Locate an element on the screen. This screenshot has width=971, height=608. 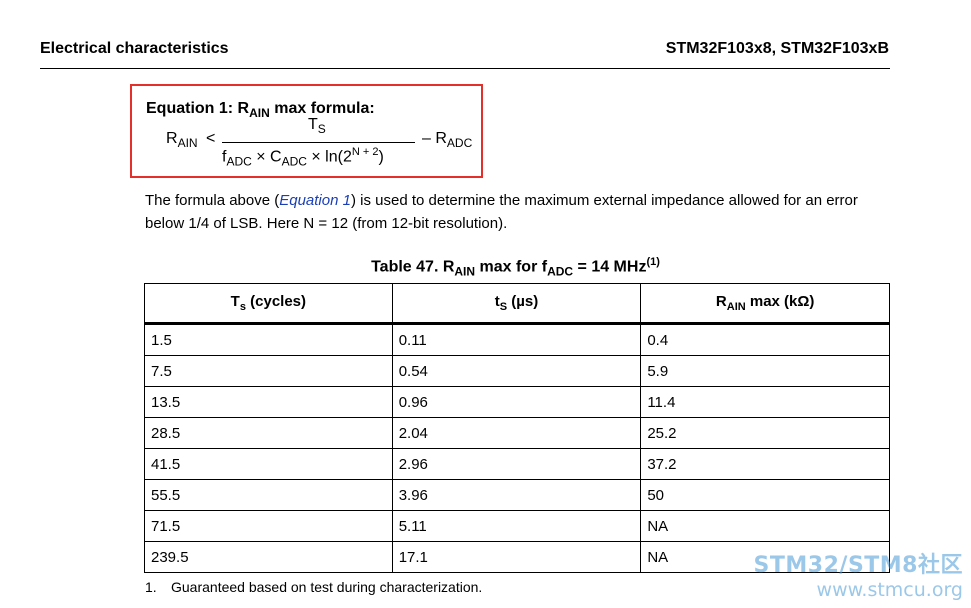
cell-rain: 37.2 is located at coordinates (765, 464).